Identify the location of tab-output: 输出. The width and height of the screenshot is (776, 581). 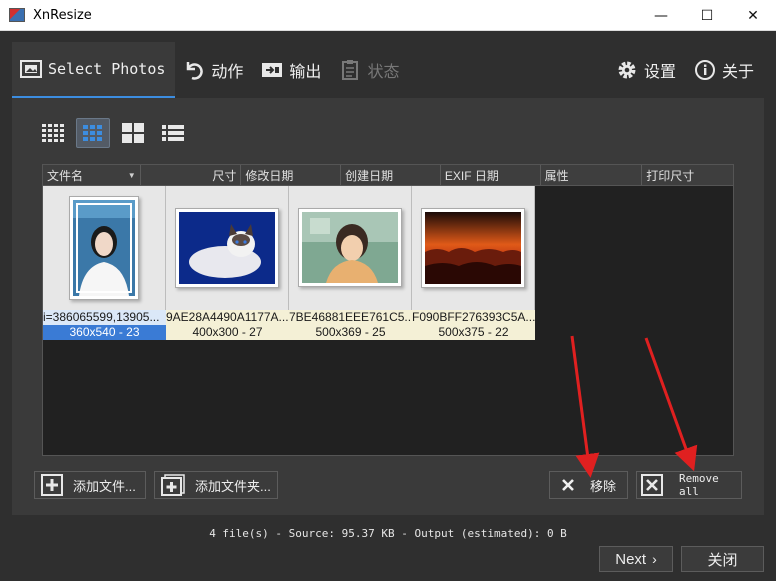
(292, 70).